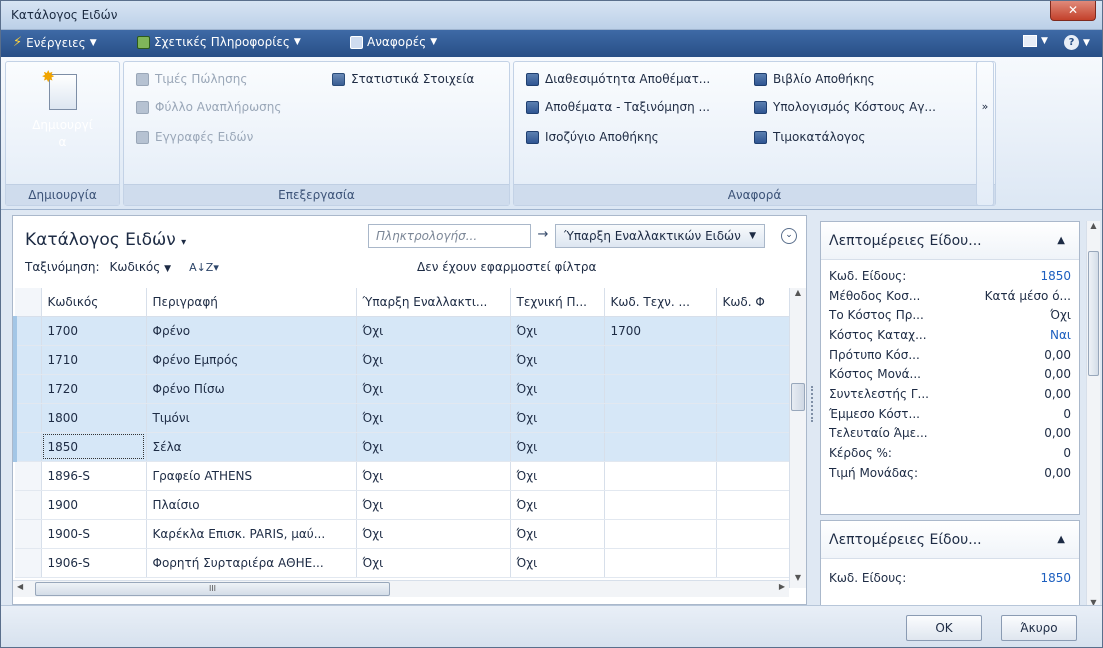 This screenshot has width=1103, height=648. I want to click on close-button: ✕, so click(1073, 11).